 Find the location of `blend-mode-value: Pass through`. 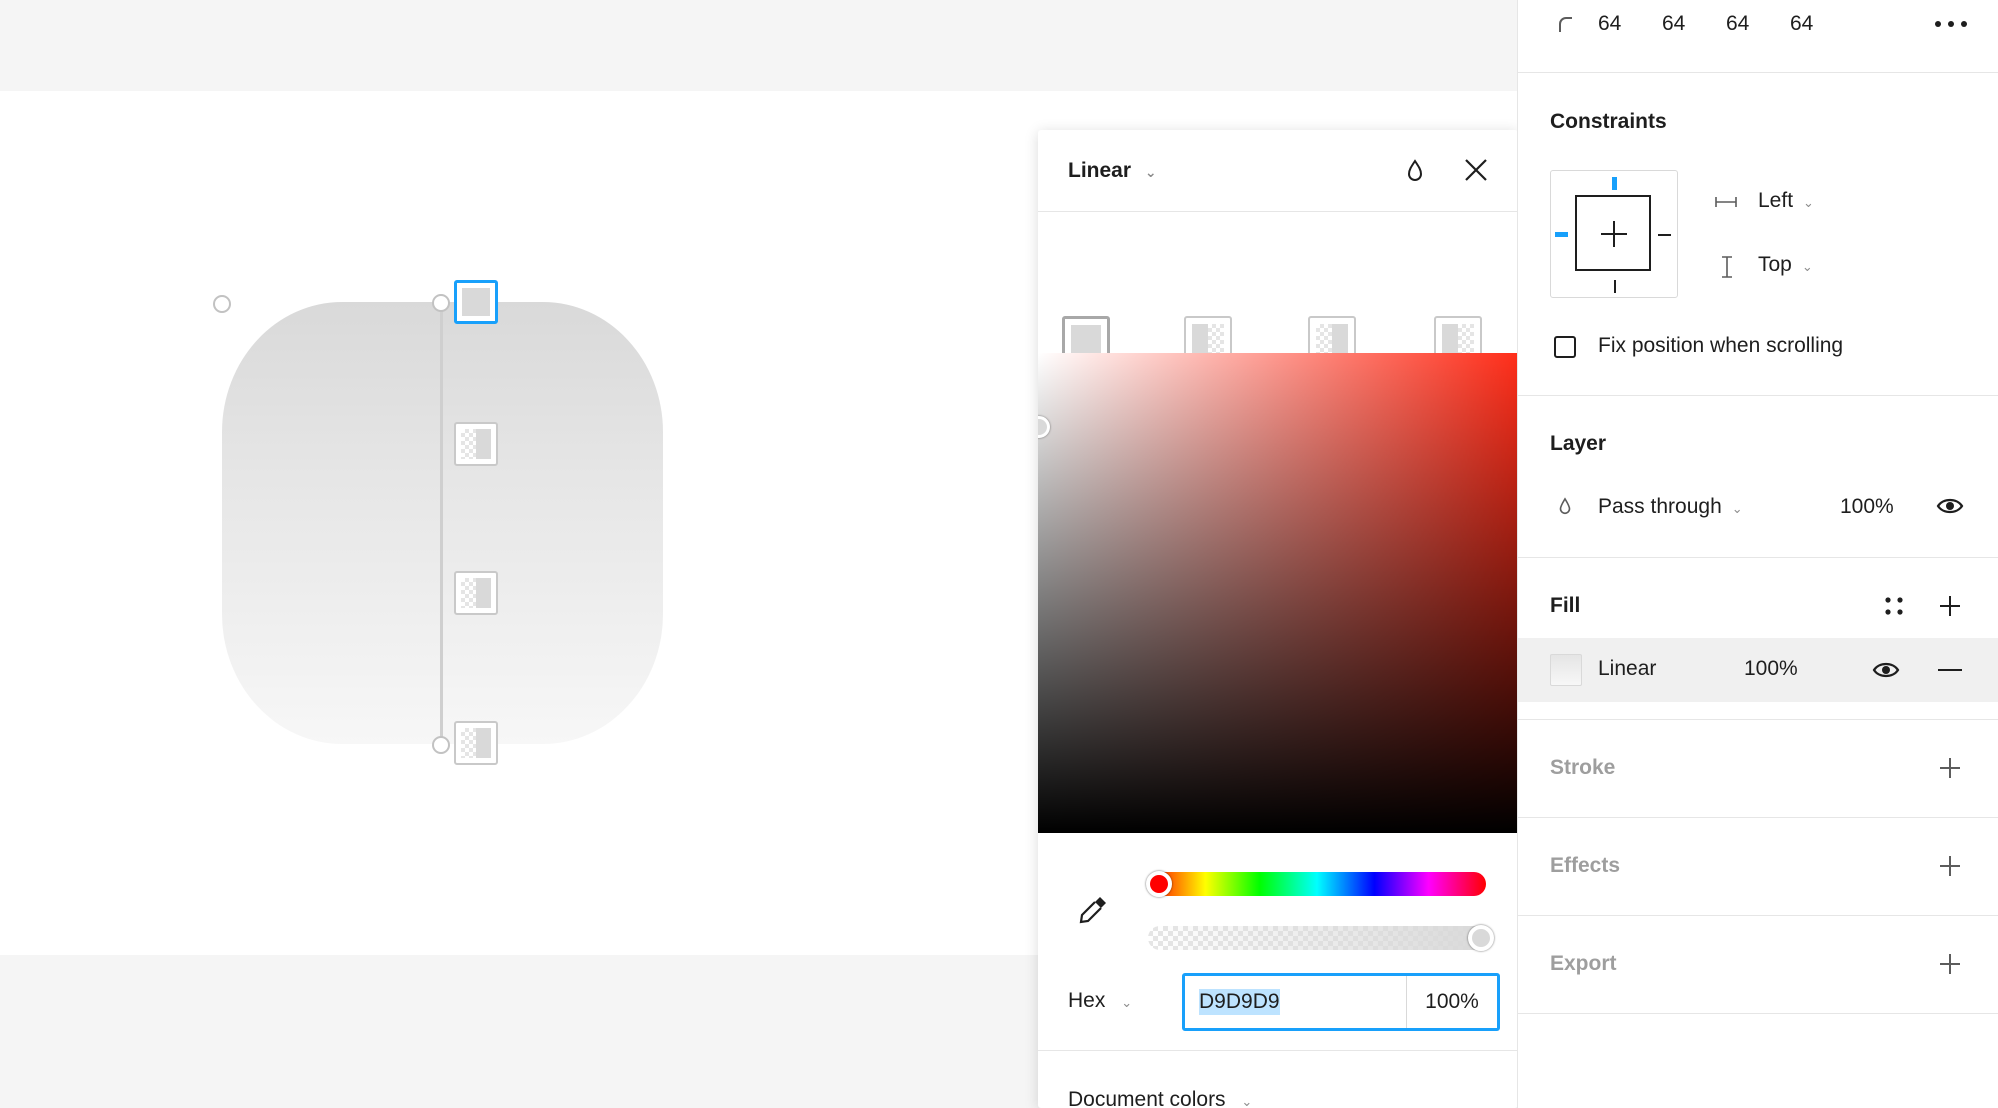

blend-mode-value: Pass through is located at coordinates (1660, 506).